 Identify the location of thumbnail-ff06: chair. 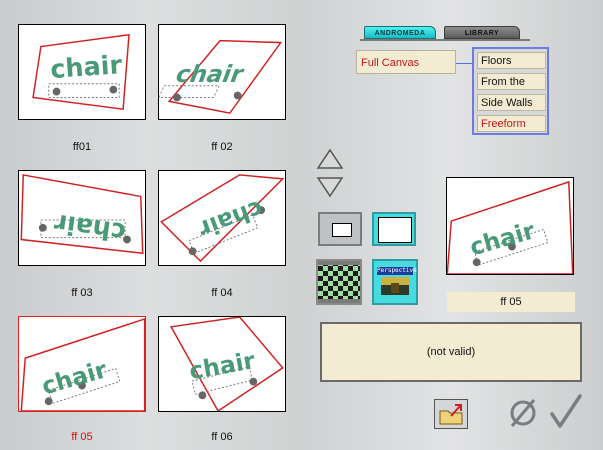
(222, 364).